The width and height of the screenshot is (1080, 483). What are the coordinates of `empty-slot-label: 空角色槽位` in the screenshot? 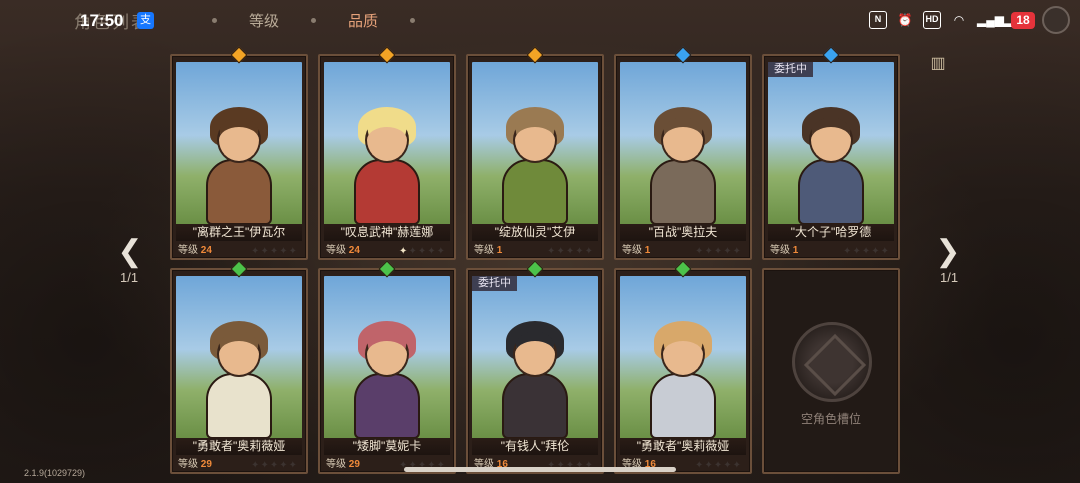 It's located at (830, 419).